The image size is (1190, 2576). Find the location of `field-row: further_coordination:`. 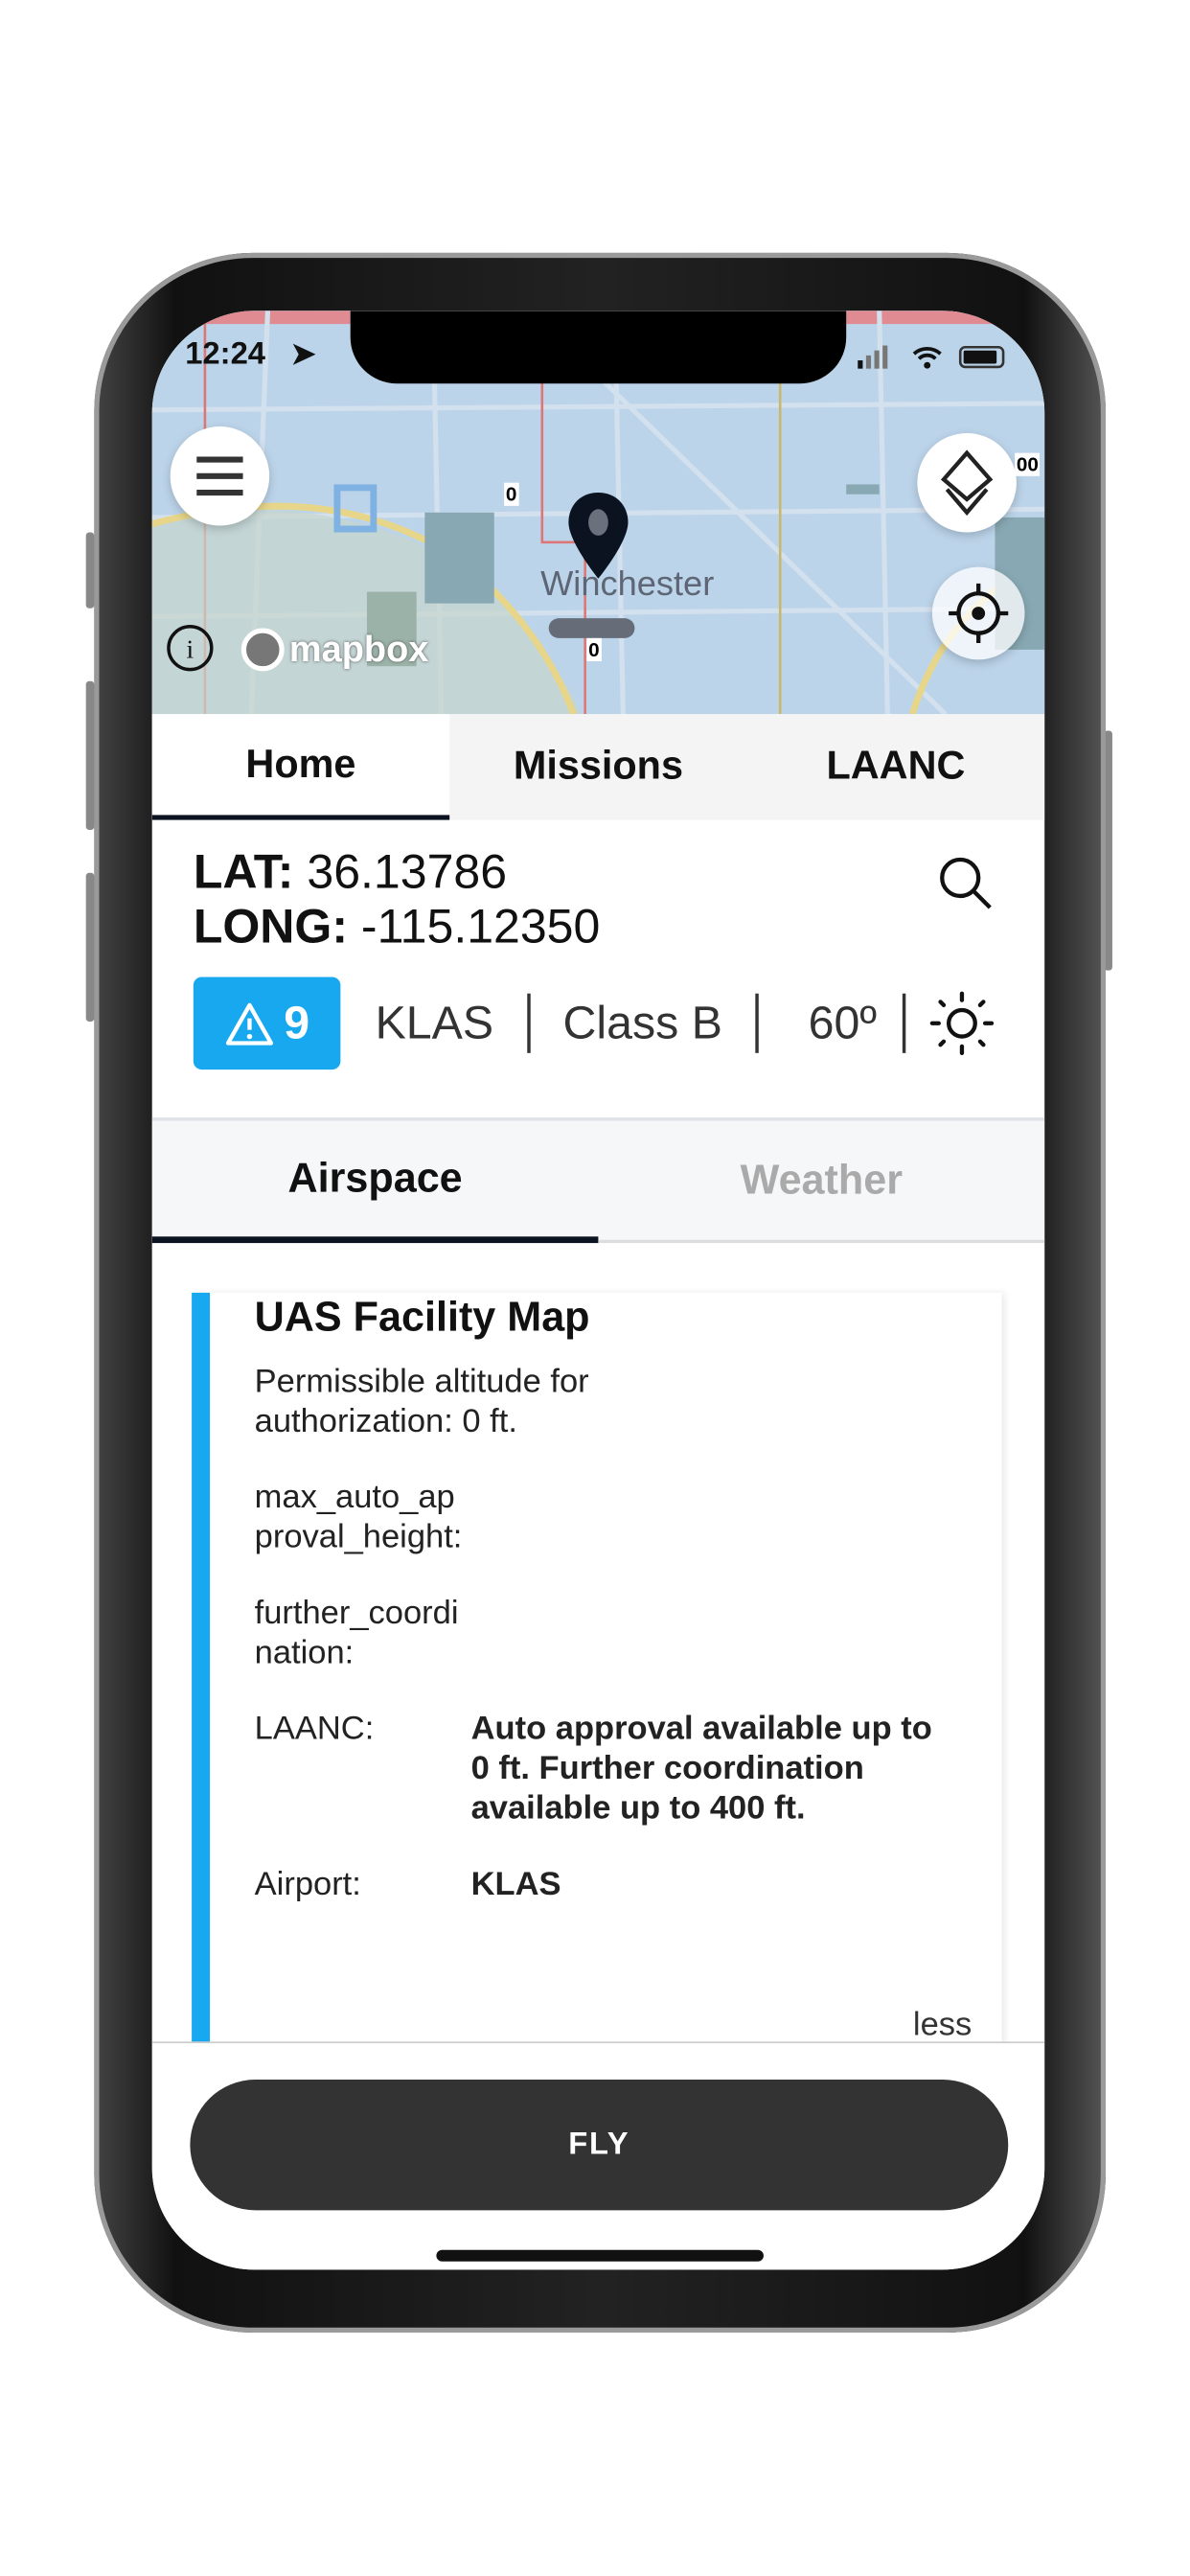

field-row: further_coordination: is located at coordinates (357, 1633).